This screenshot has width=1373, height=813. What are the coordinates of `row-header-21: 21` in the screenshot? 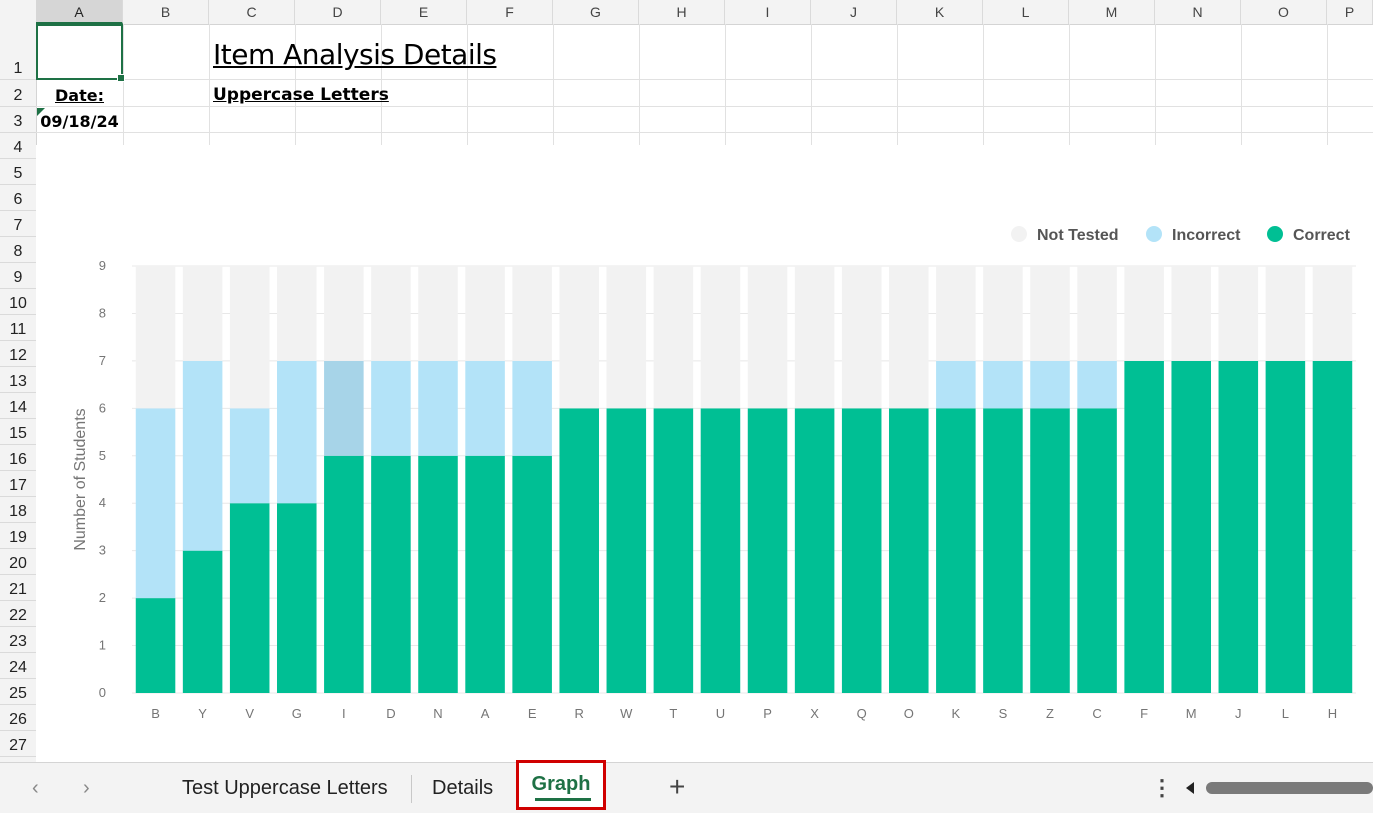 It's located at (18, 588).